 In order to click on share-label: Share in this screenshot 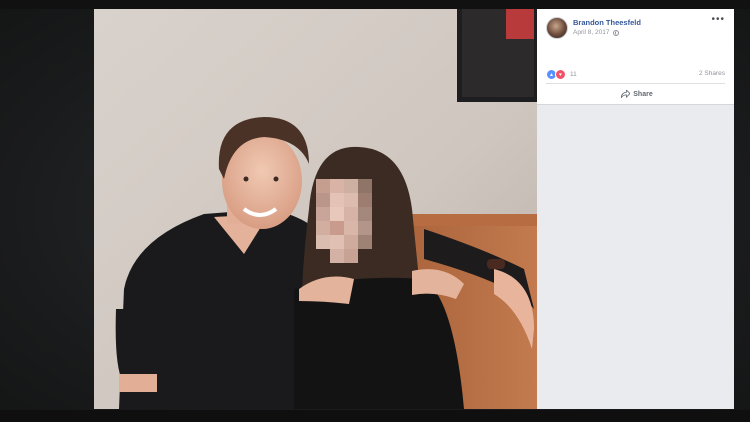, I will do `click(643, 94)`.